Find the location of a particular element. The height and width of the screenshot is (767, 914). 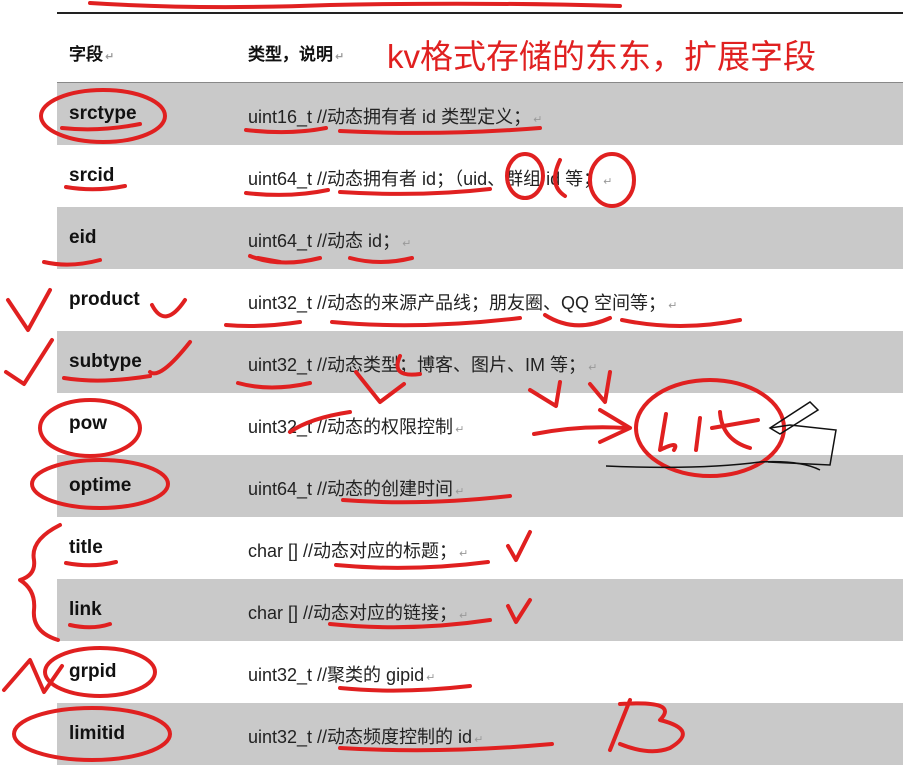

ink-circle-optime is located at coordinates (100, 484).